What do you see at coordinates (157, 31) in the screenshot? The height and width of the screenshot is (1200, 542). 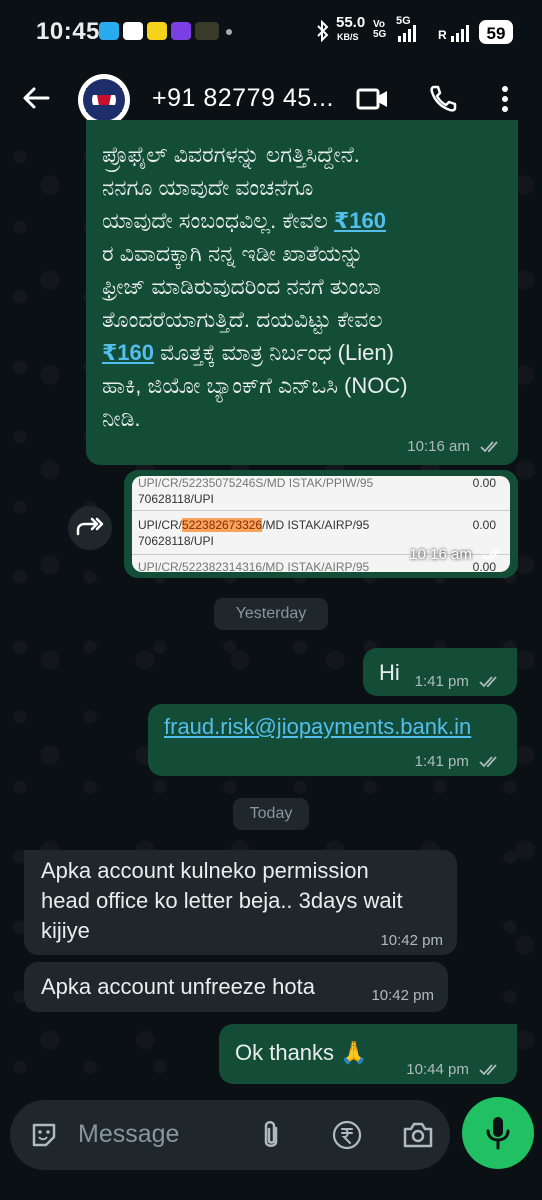 I see `coin-icon` at bounding box center [157, 31].